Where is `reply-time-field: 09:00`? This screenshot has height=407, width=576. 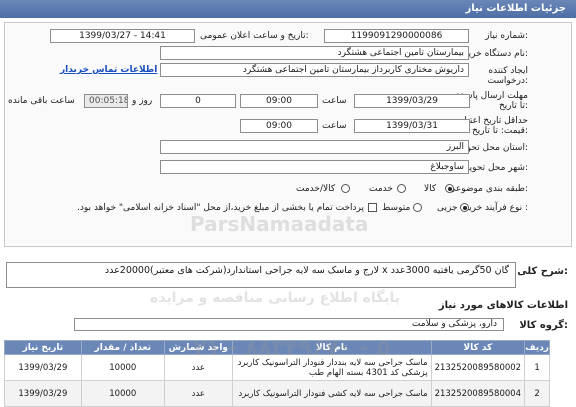
reply-time-field: 09:00 is located at coordinates (279, 101).